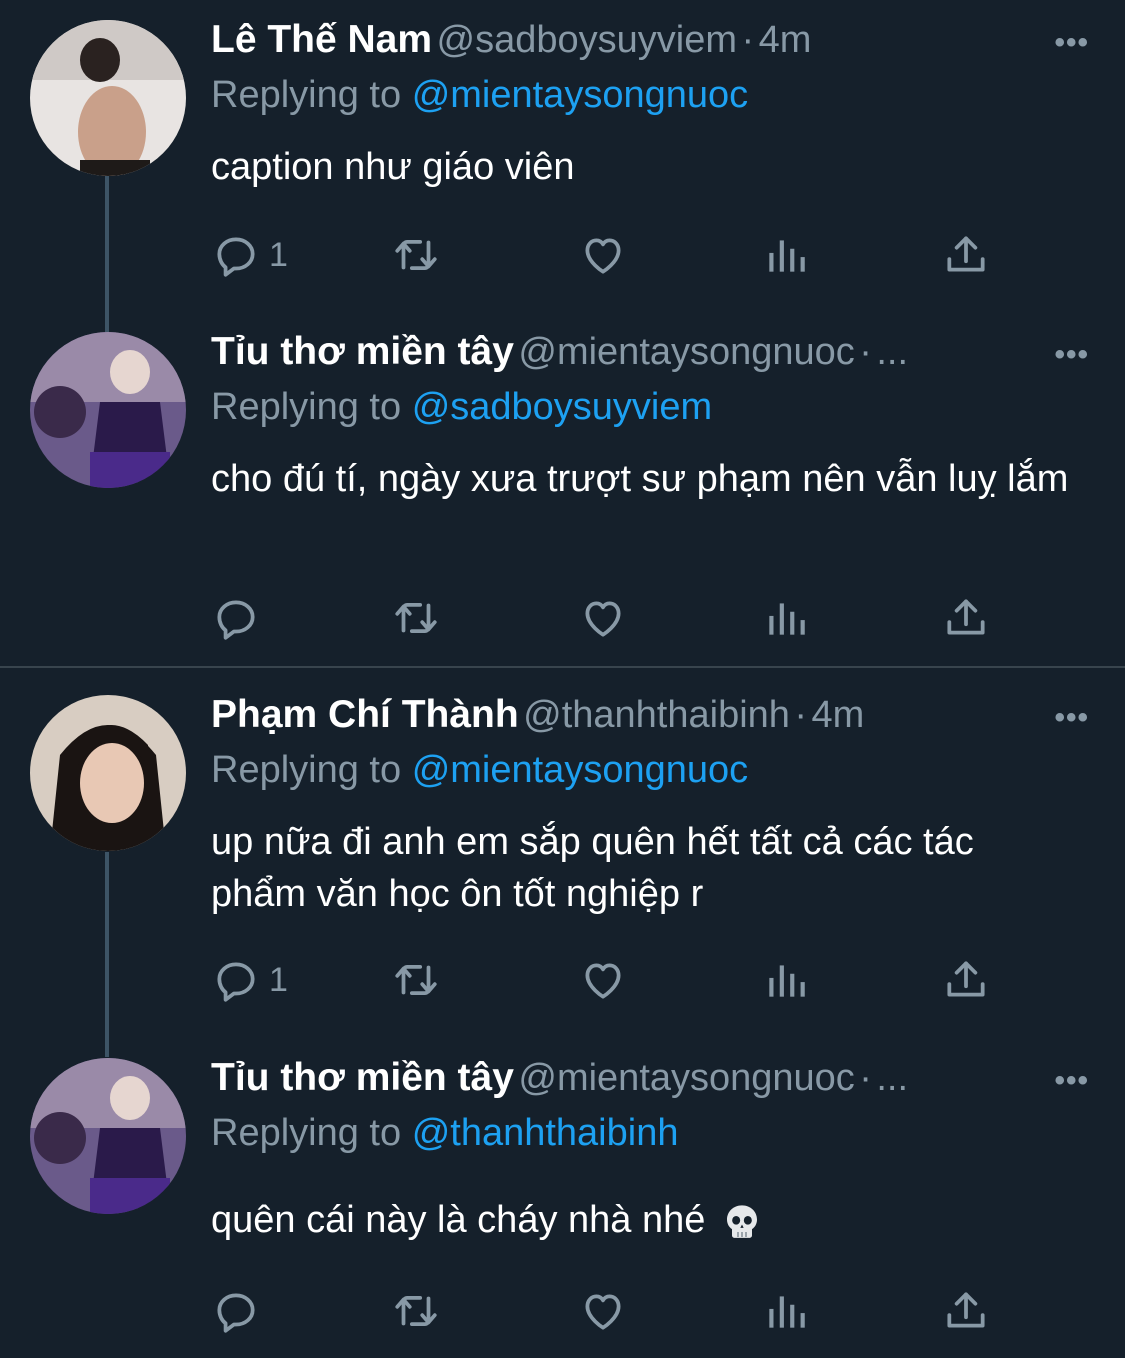  Describe the element at coordinates (365, 714) in the screenshot. I see `display-name: Phạm Chí Thành` at that location.